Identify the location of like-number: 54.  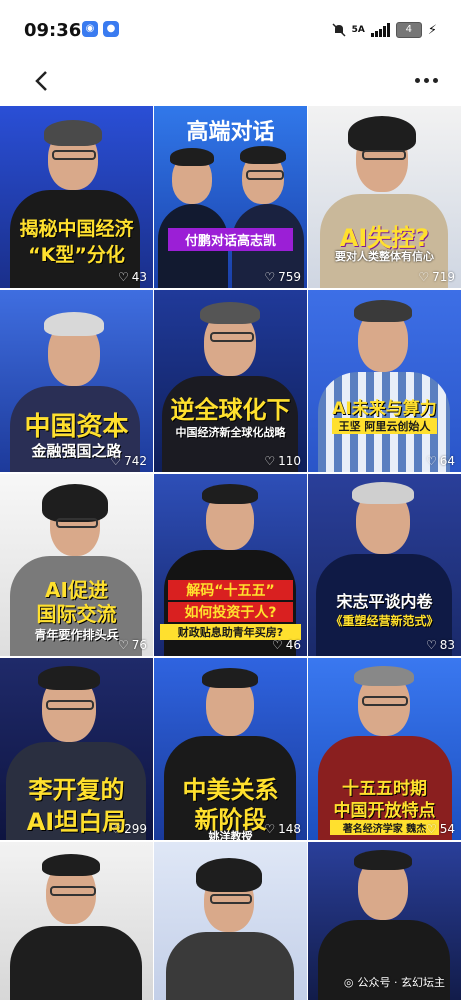
(447, 829).